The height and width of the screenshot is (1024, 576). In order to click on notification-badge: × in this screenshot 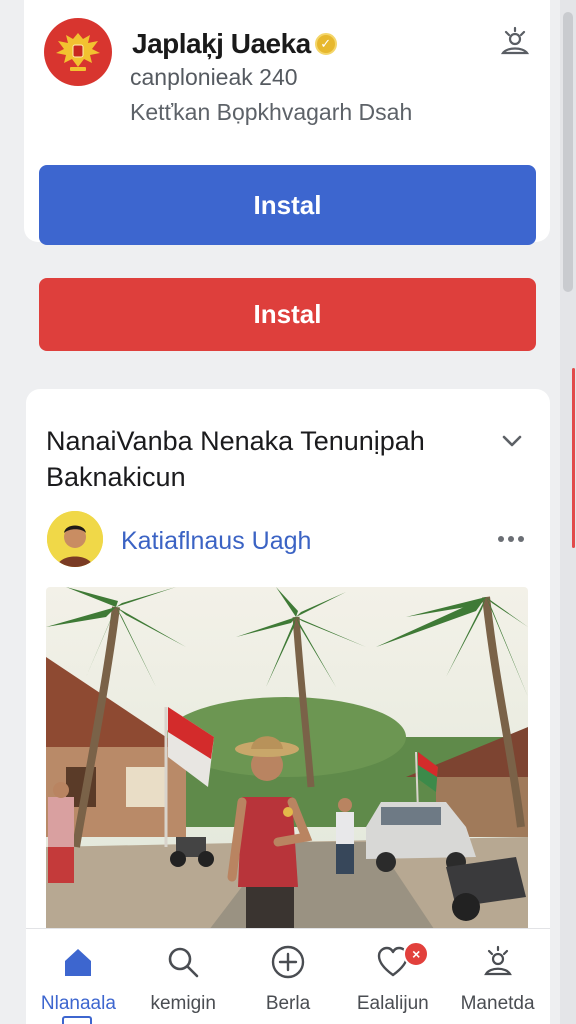, I will do `click(416, 954)`.